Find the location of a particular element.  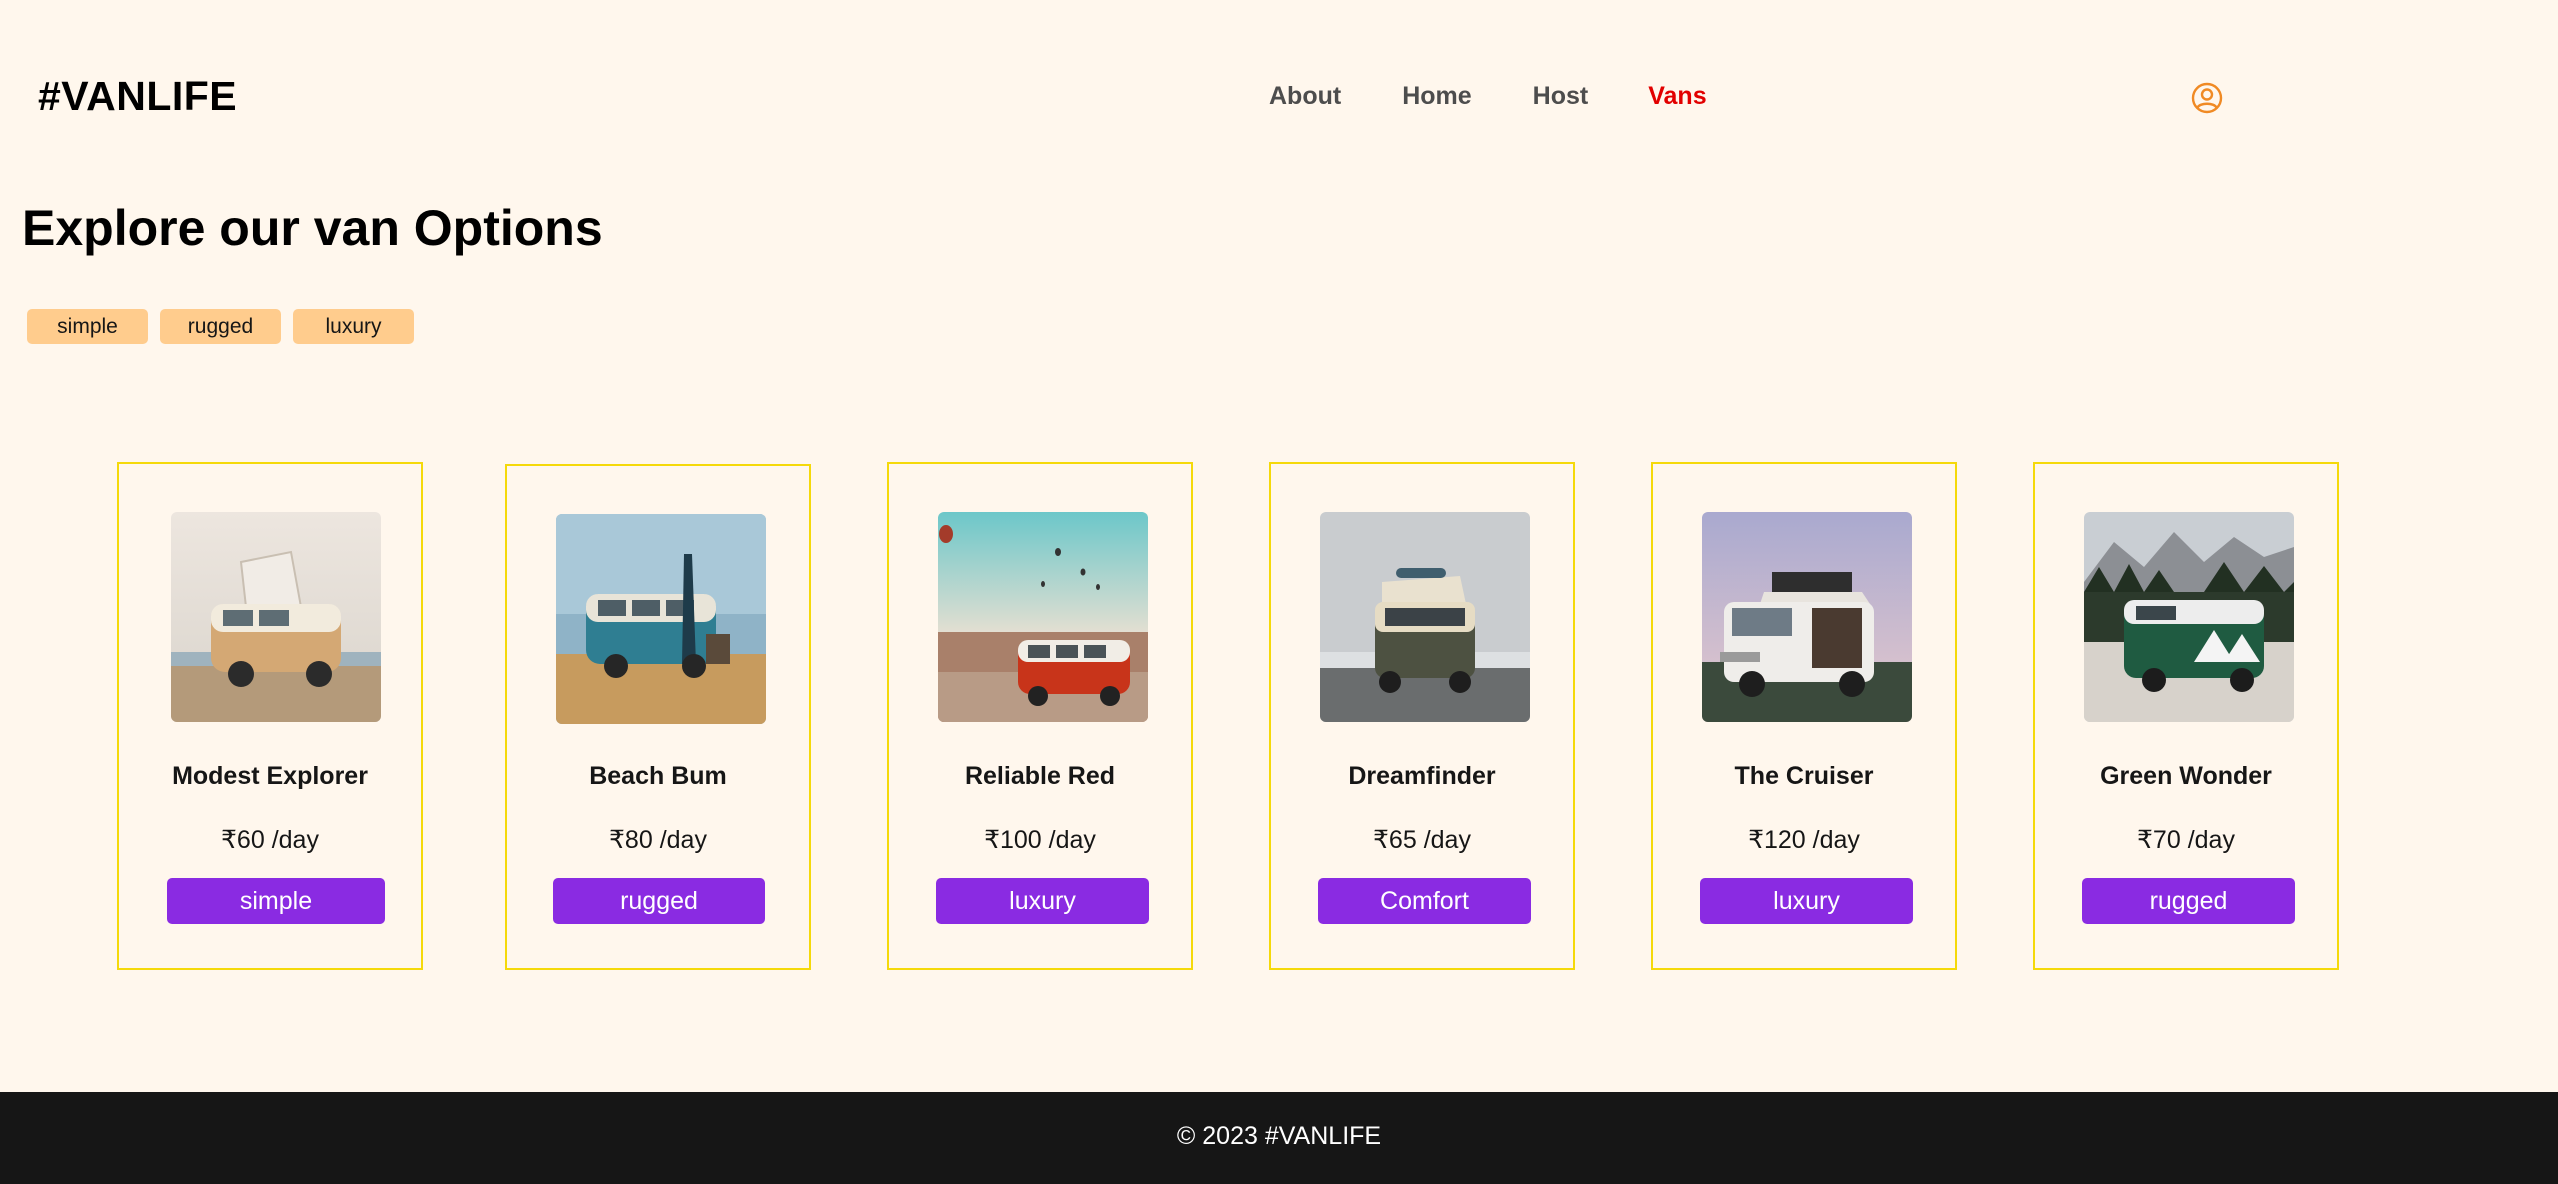

van-card: Dreamfinder ₹65 /day Comfort is located at coordinates (1422, 716).